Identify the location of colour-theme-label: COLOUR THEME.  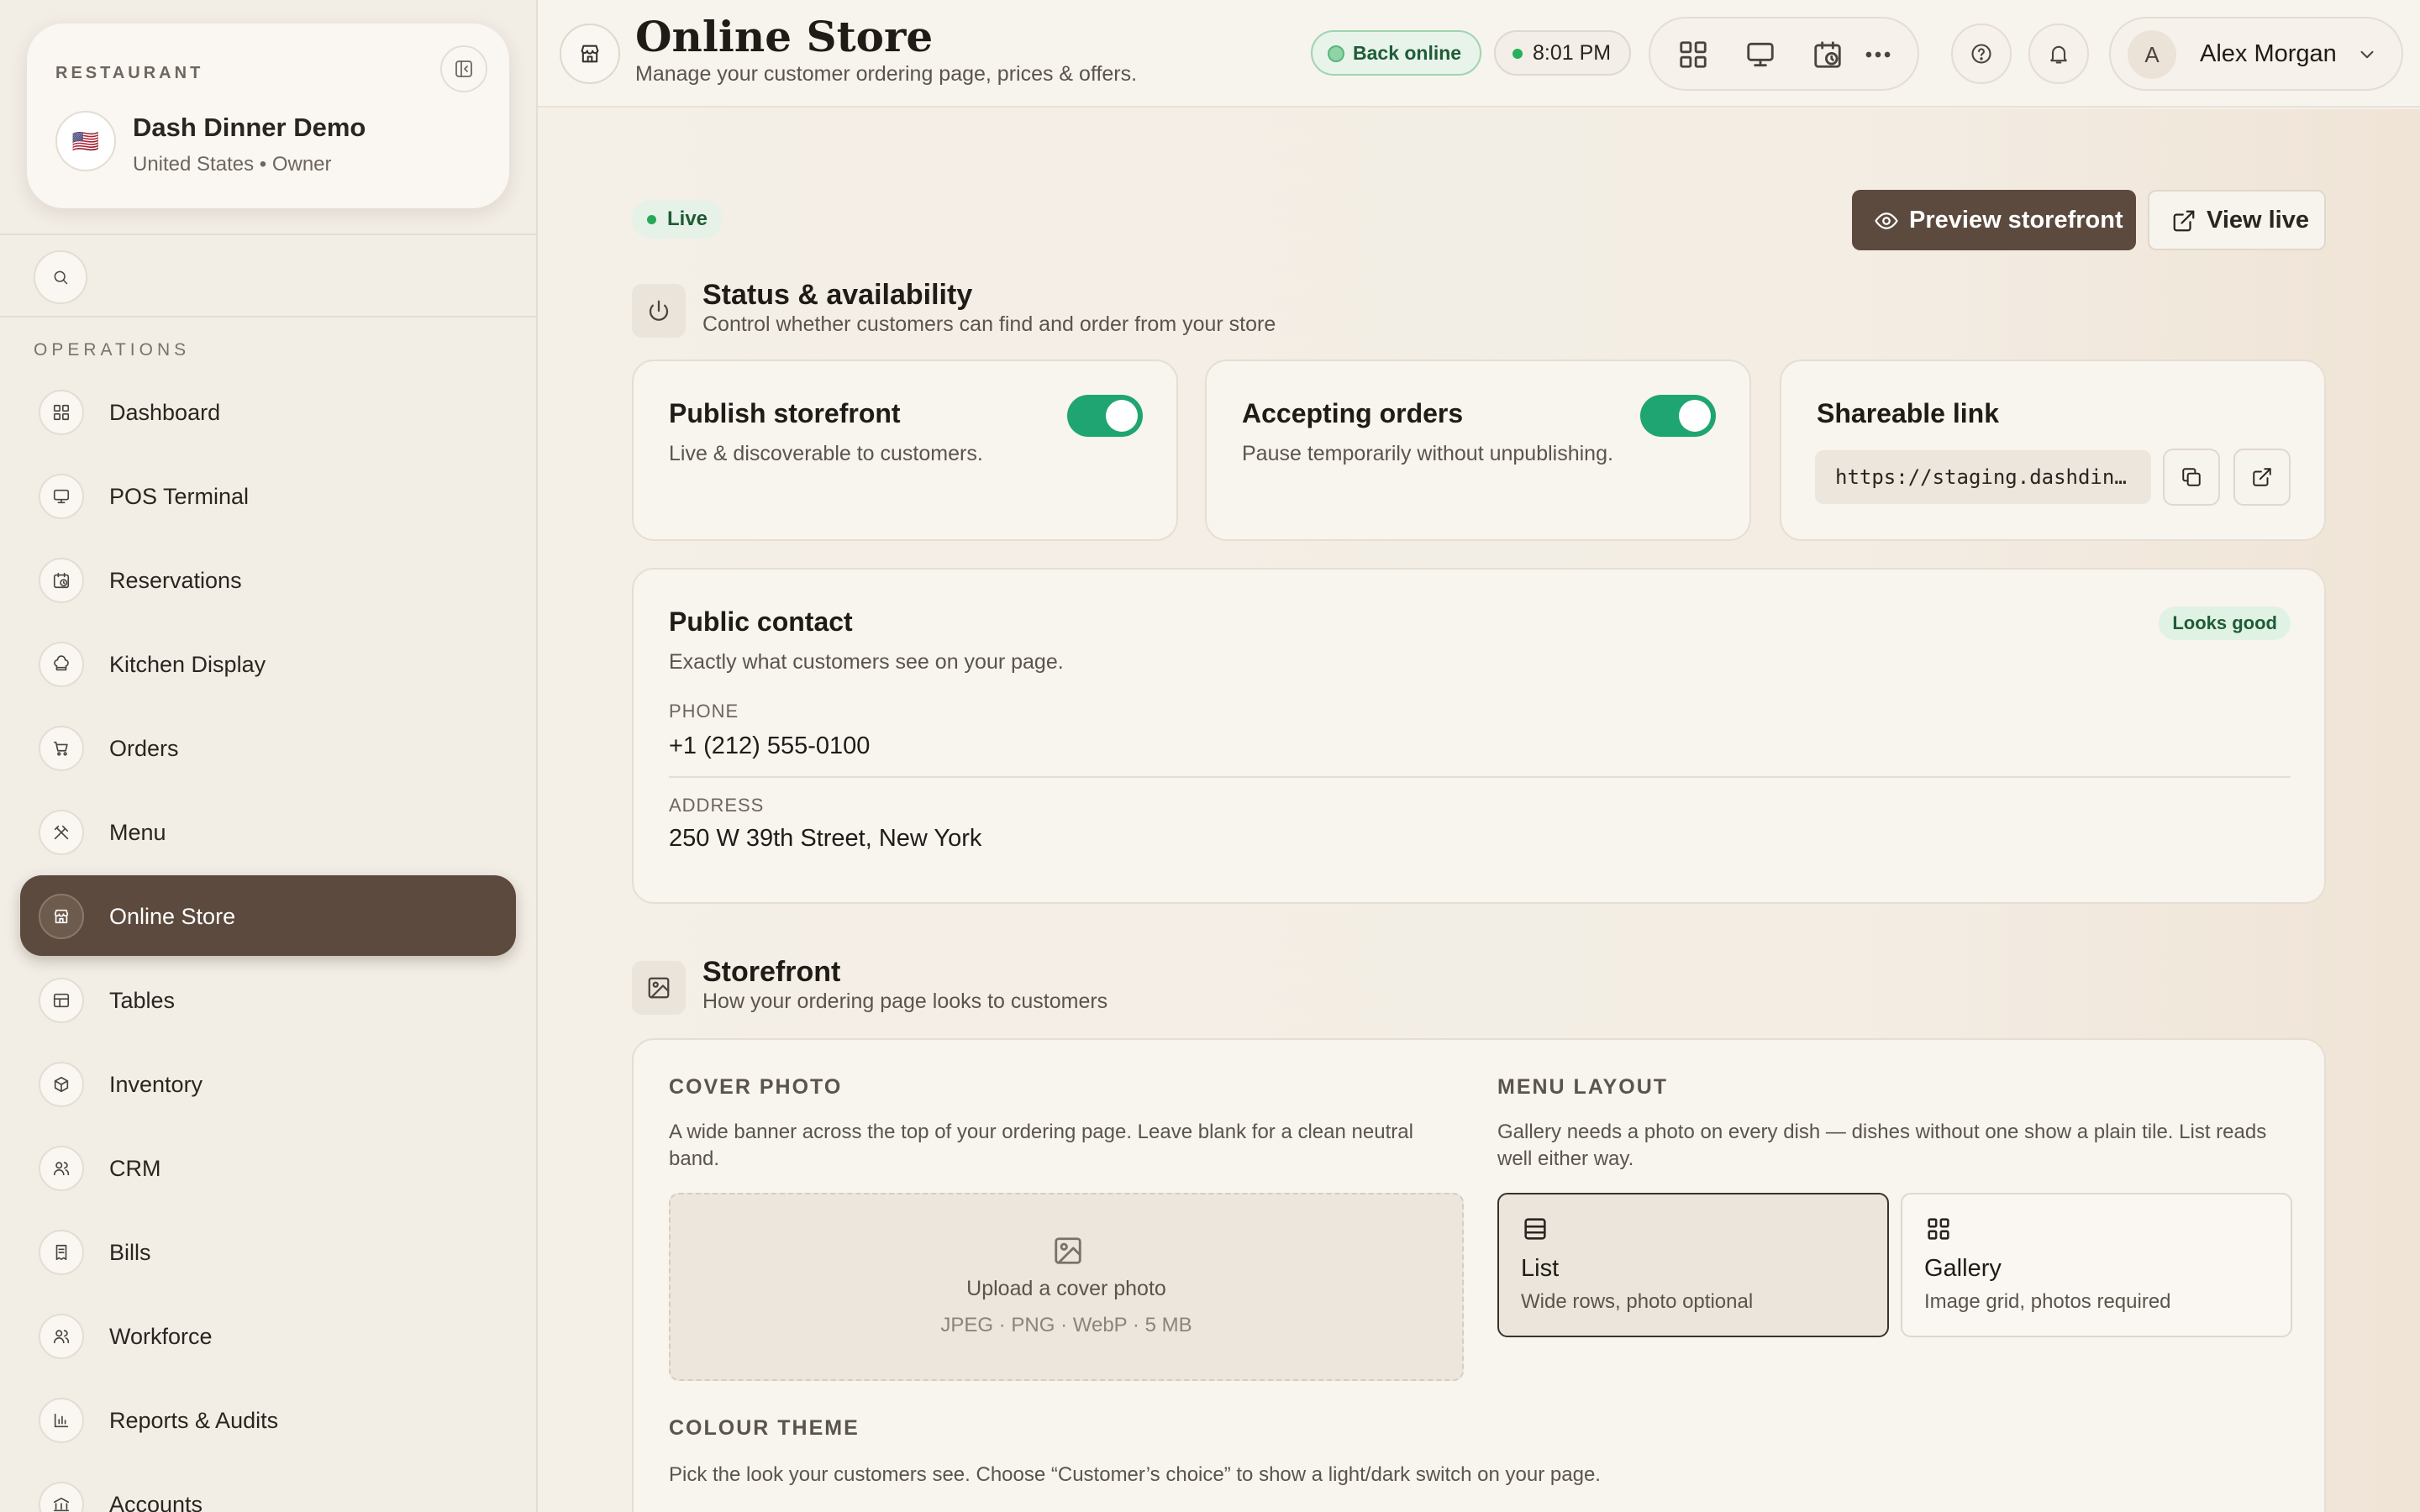
(764, 1428).